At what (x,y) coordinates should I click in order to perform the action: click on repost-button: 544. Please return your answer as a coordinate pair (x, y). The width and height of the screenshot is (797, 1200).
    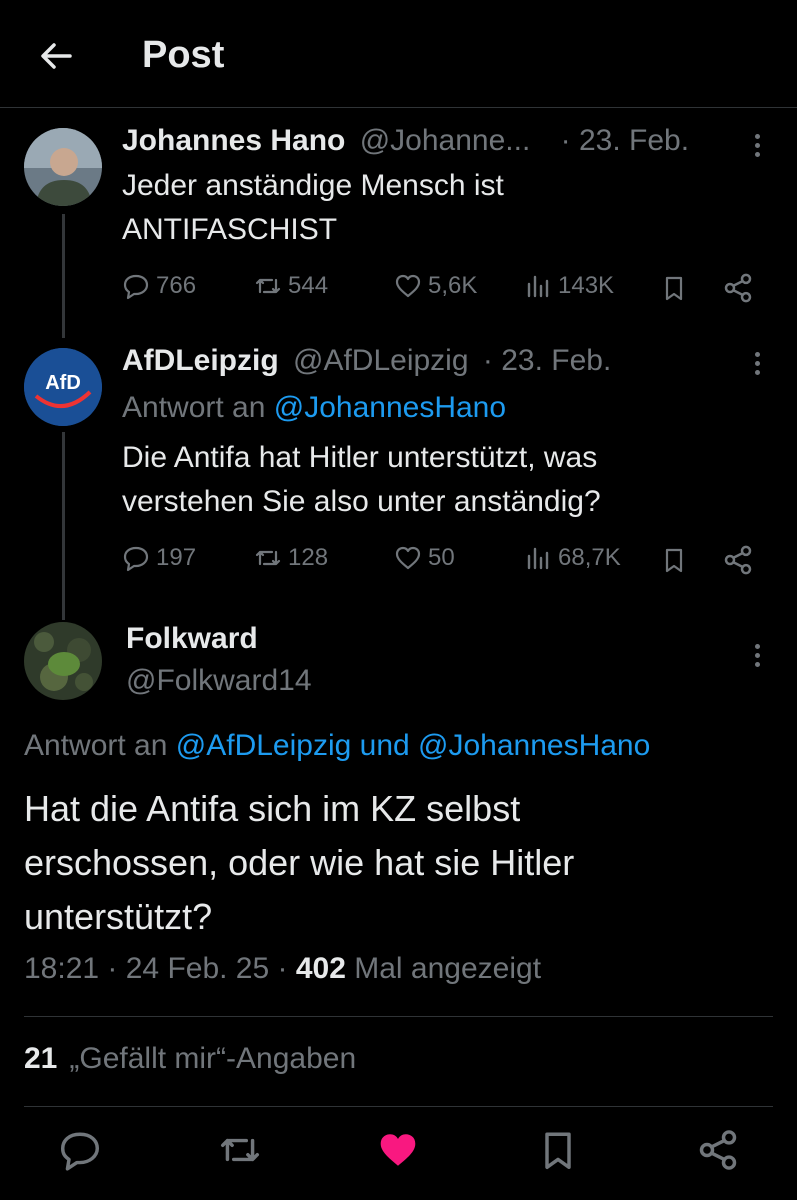
    Looking at the image, I should click on (291, 286).